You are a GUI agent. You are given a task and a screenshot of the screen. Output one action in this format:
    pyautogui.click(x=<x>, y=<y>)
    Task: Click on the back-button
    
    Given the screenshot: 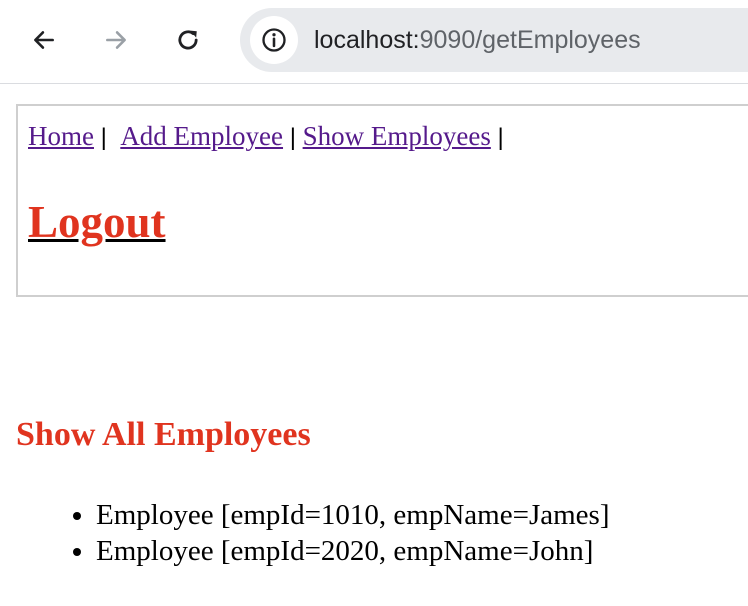 What is the action you would take?
    pyautogui.click(x=44, y=40)
    